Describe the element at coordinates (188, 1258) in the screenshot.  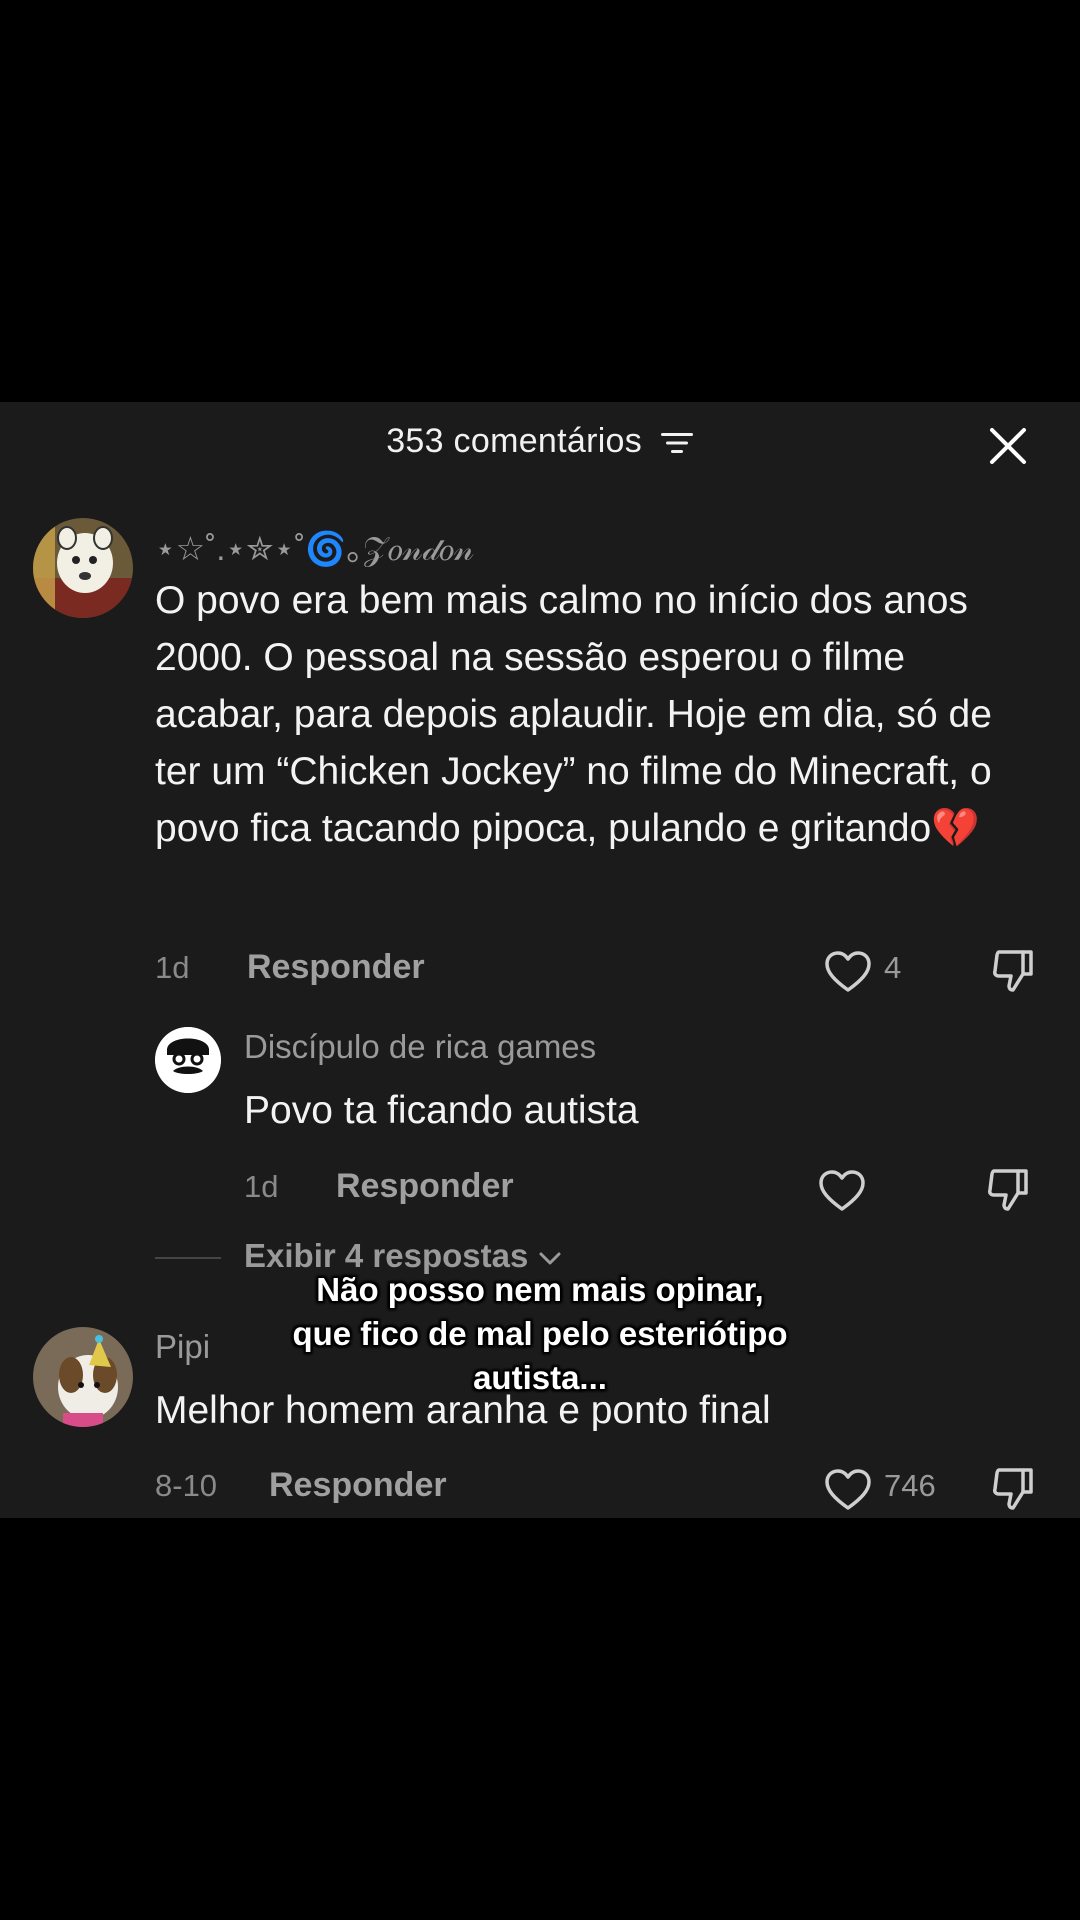
I see `view-replies-divider` at that location.